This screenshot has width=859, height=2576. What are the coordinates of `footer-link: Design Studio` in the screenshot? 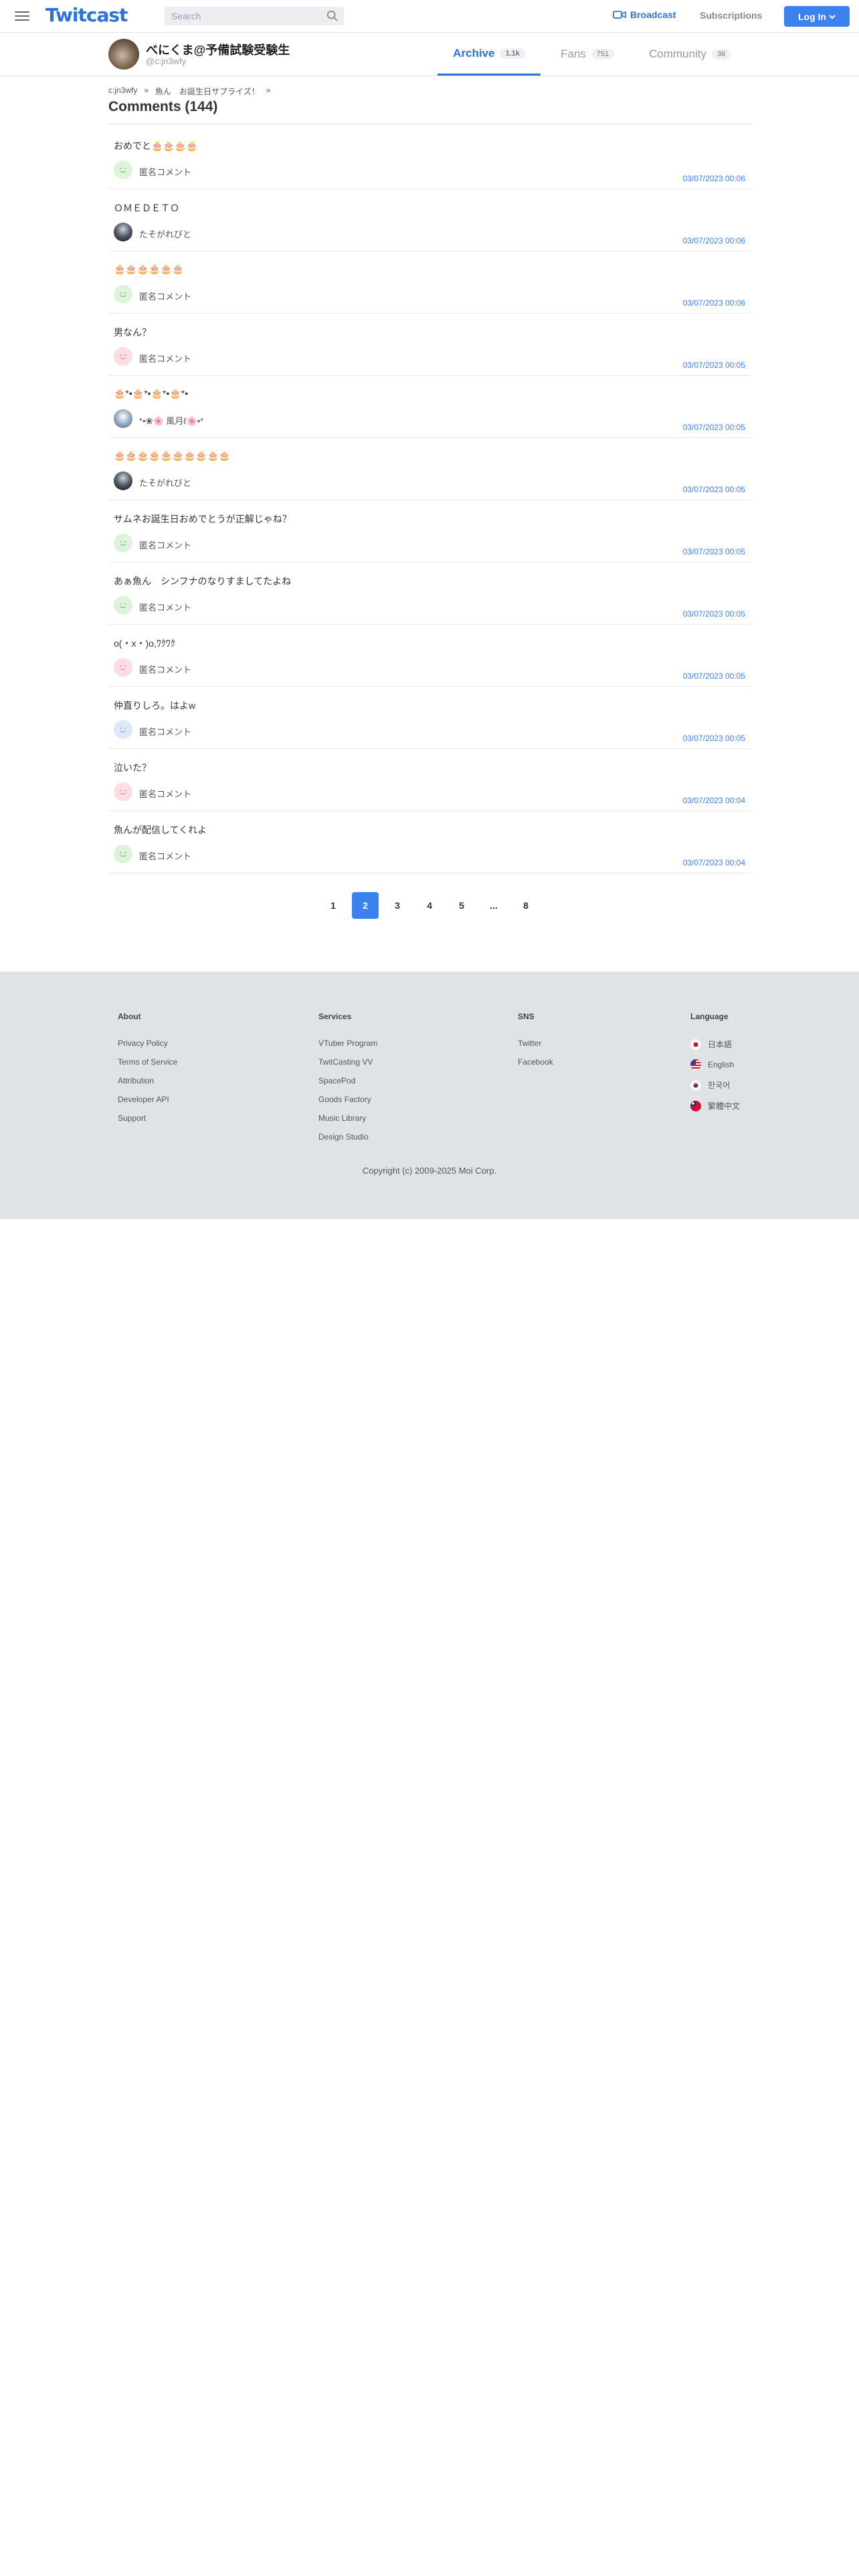 It's located at (347, 1137).